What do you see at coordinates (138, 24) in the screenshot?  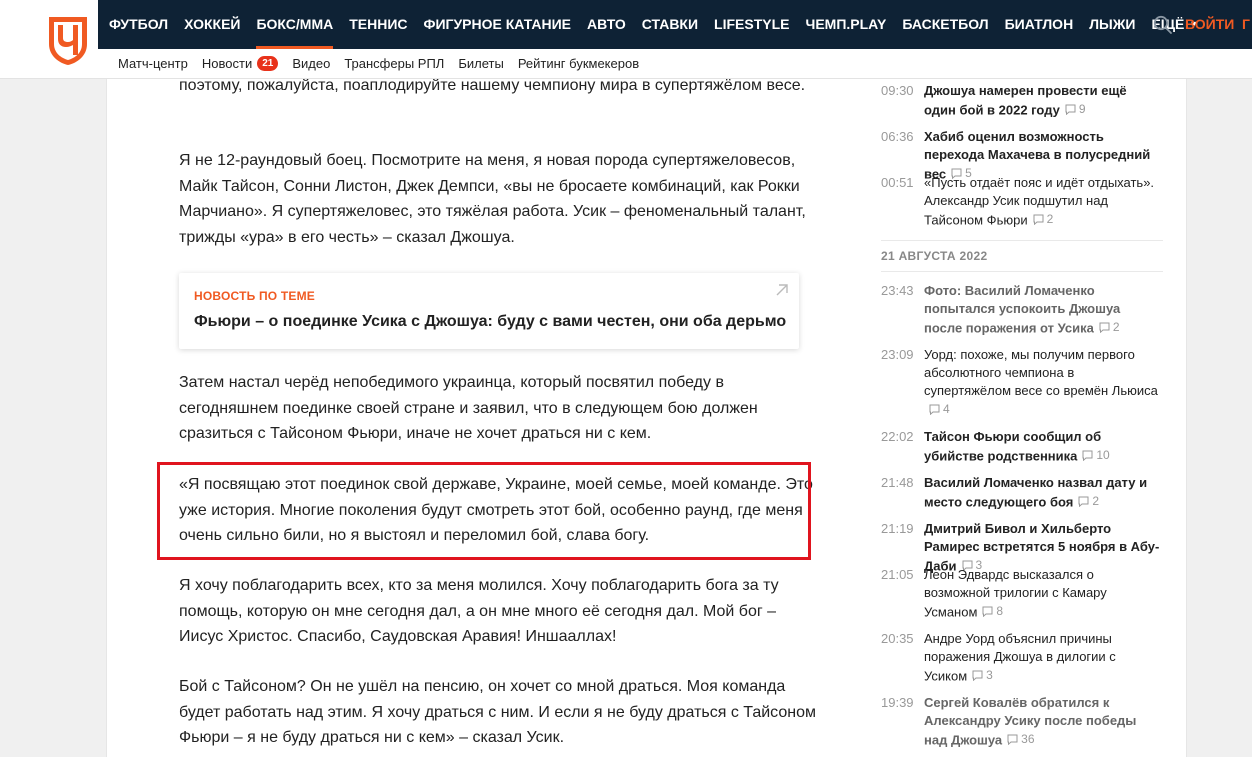 I see `nav-football: ФУТБОЛ` at bounding box center [138, 24].